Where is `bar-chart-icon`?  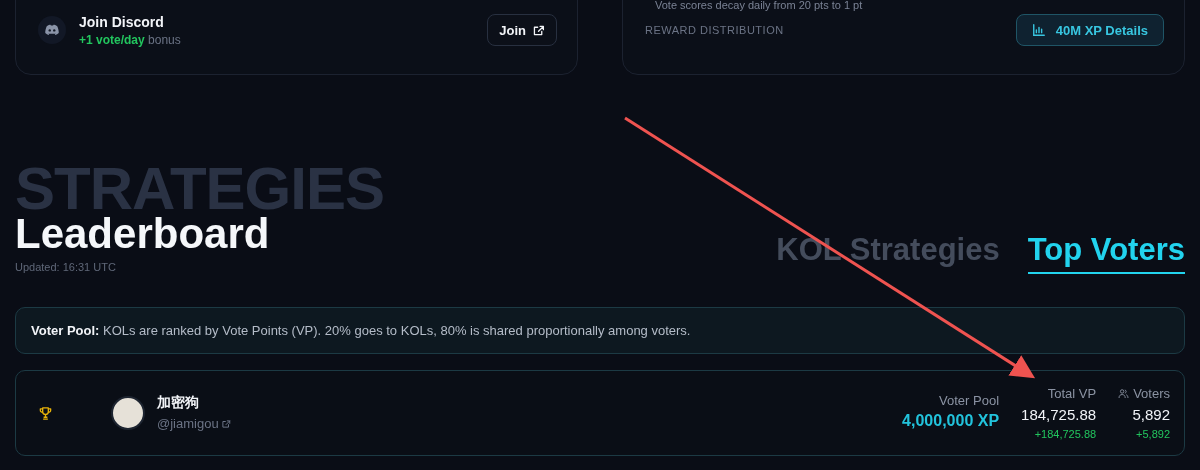
bar-chart-icon is located at coordinates (1038, 30).